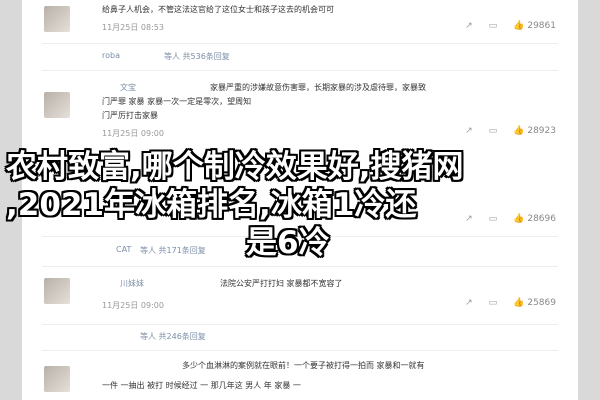  What do you see at coordinates (288, 243) in the screenshot?
I see `banner-line-3: 是6冷` at bounding box center [288, 243].